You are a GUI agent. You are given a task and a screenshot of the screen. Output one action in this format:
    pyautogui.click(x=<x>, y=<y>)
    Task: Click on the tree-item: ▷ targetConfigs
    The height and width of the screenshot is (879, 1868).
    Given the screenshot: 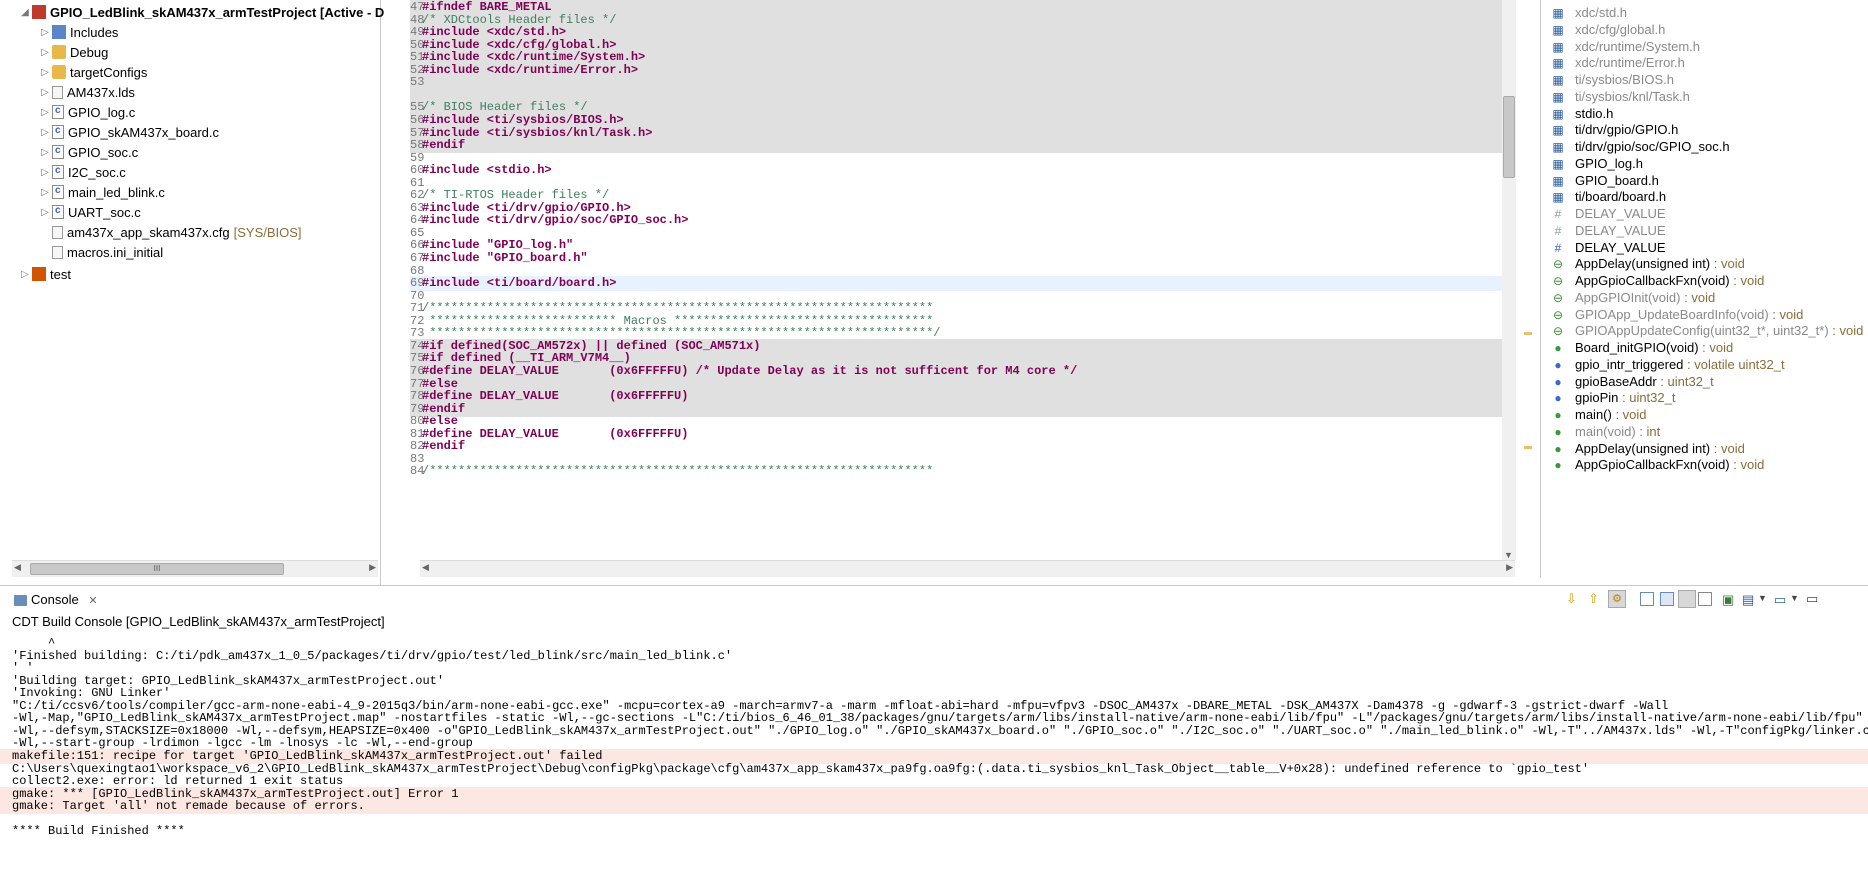 What is the action you would take?
    pyautogui.click(x=92, y=73)
    